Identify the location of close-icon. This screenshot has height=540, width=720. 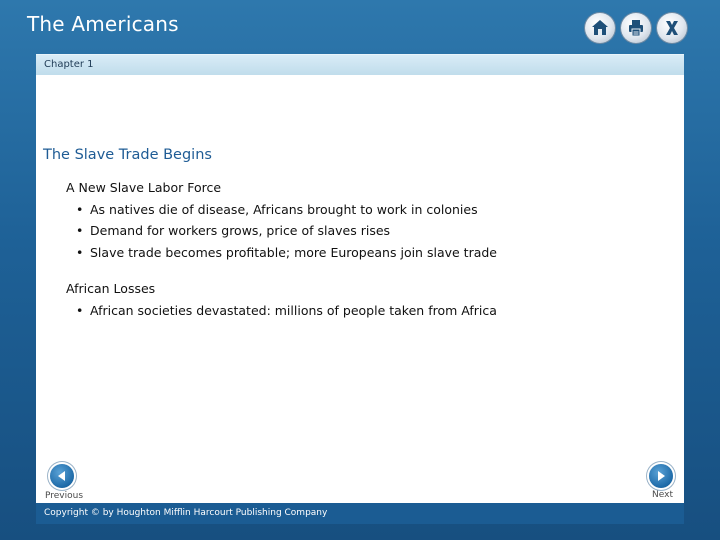
(672, 28).